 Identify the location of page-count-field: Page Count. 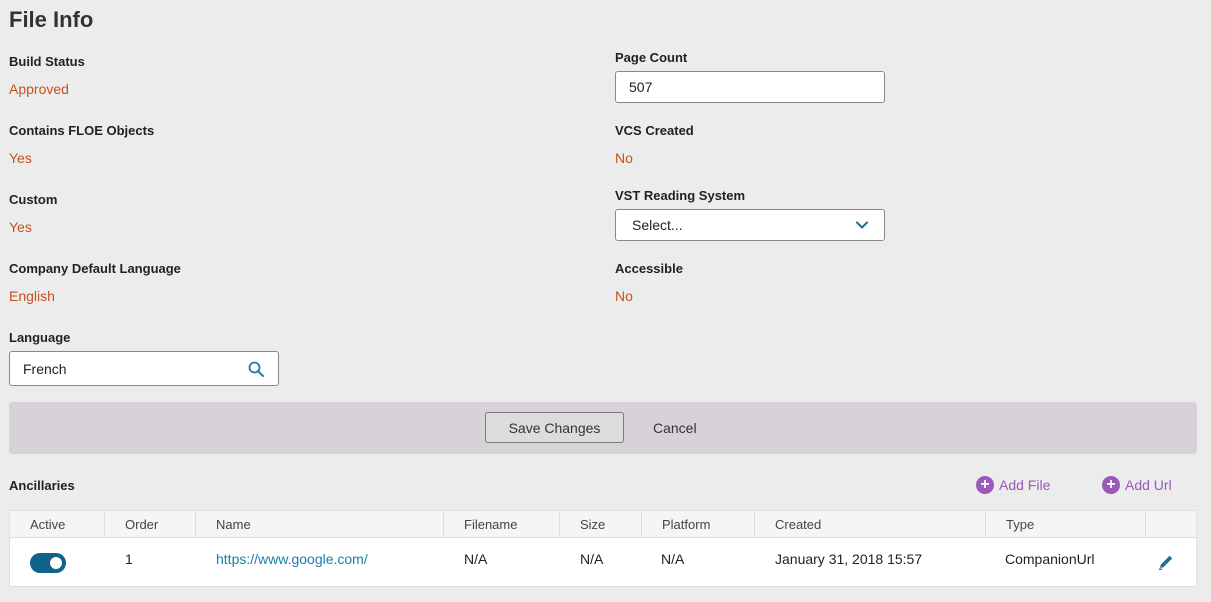
(651, 57).